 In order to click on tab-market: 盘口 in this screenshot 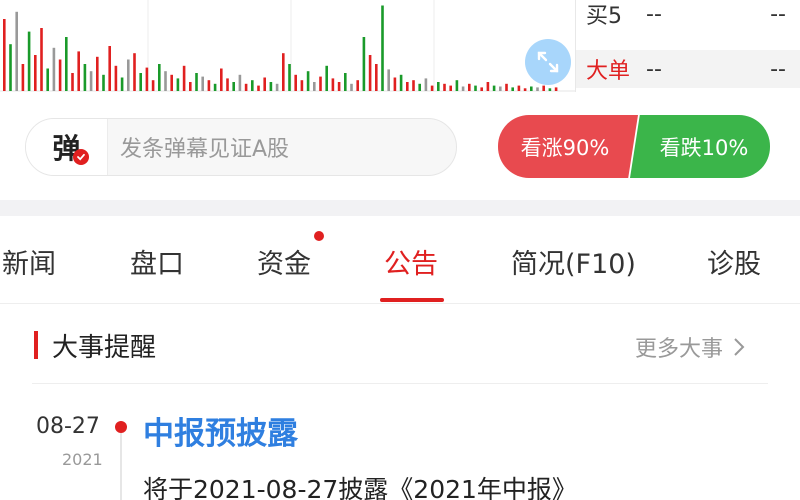, I will do `click(157, 261)`.